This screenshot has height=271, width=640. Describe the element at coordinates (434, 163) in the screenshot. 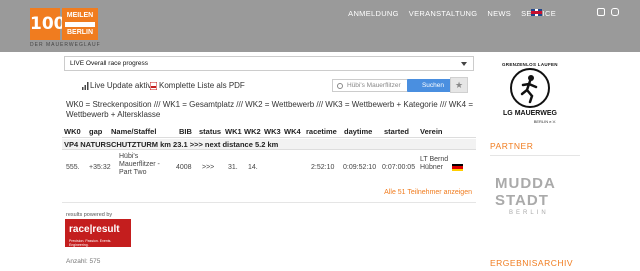

I see `cell-verein: LT Bernd Hübner` at that location.